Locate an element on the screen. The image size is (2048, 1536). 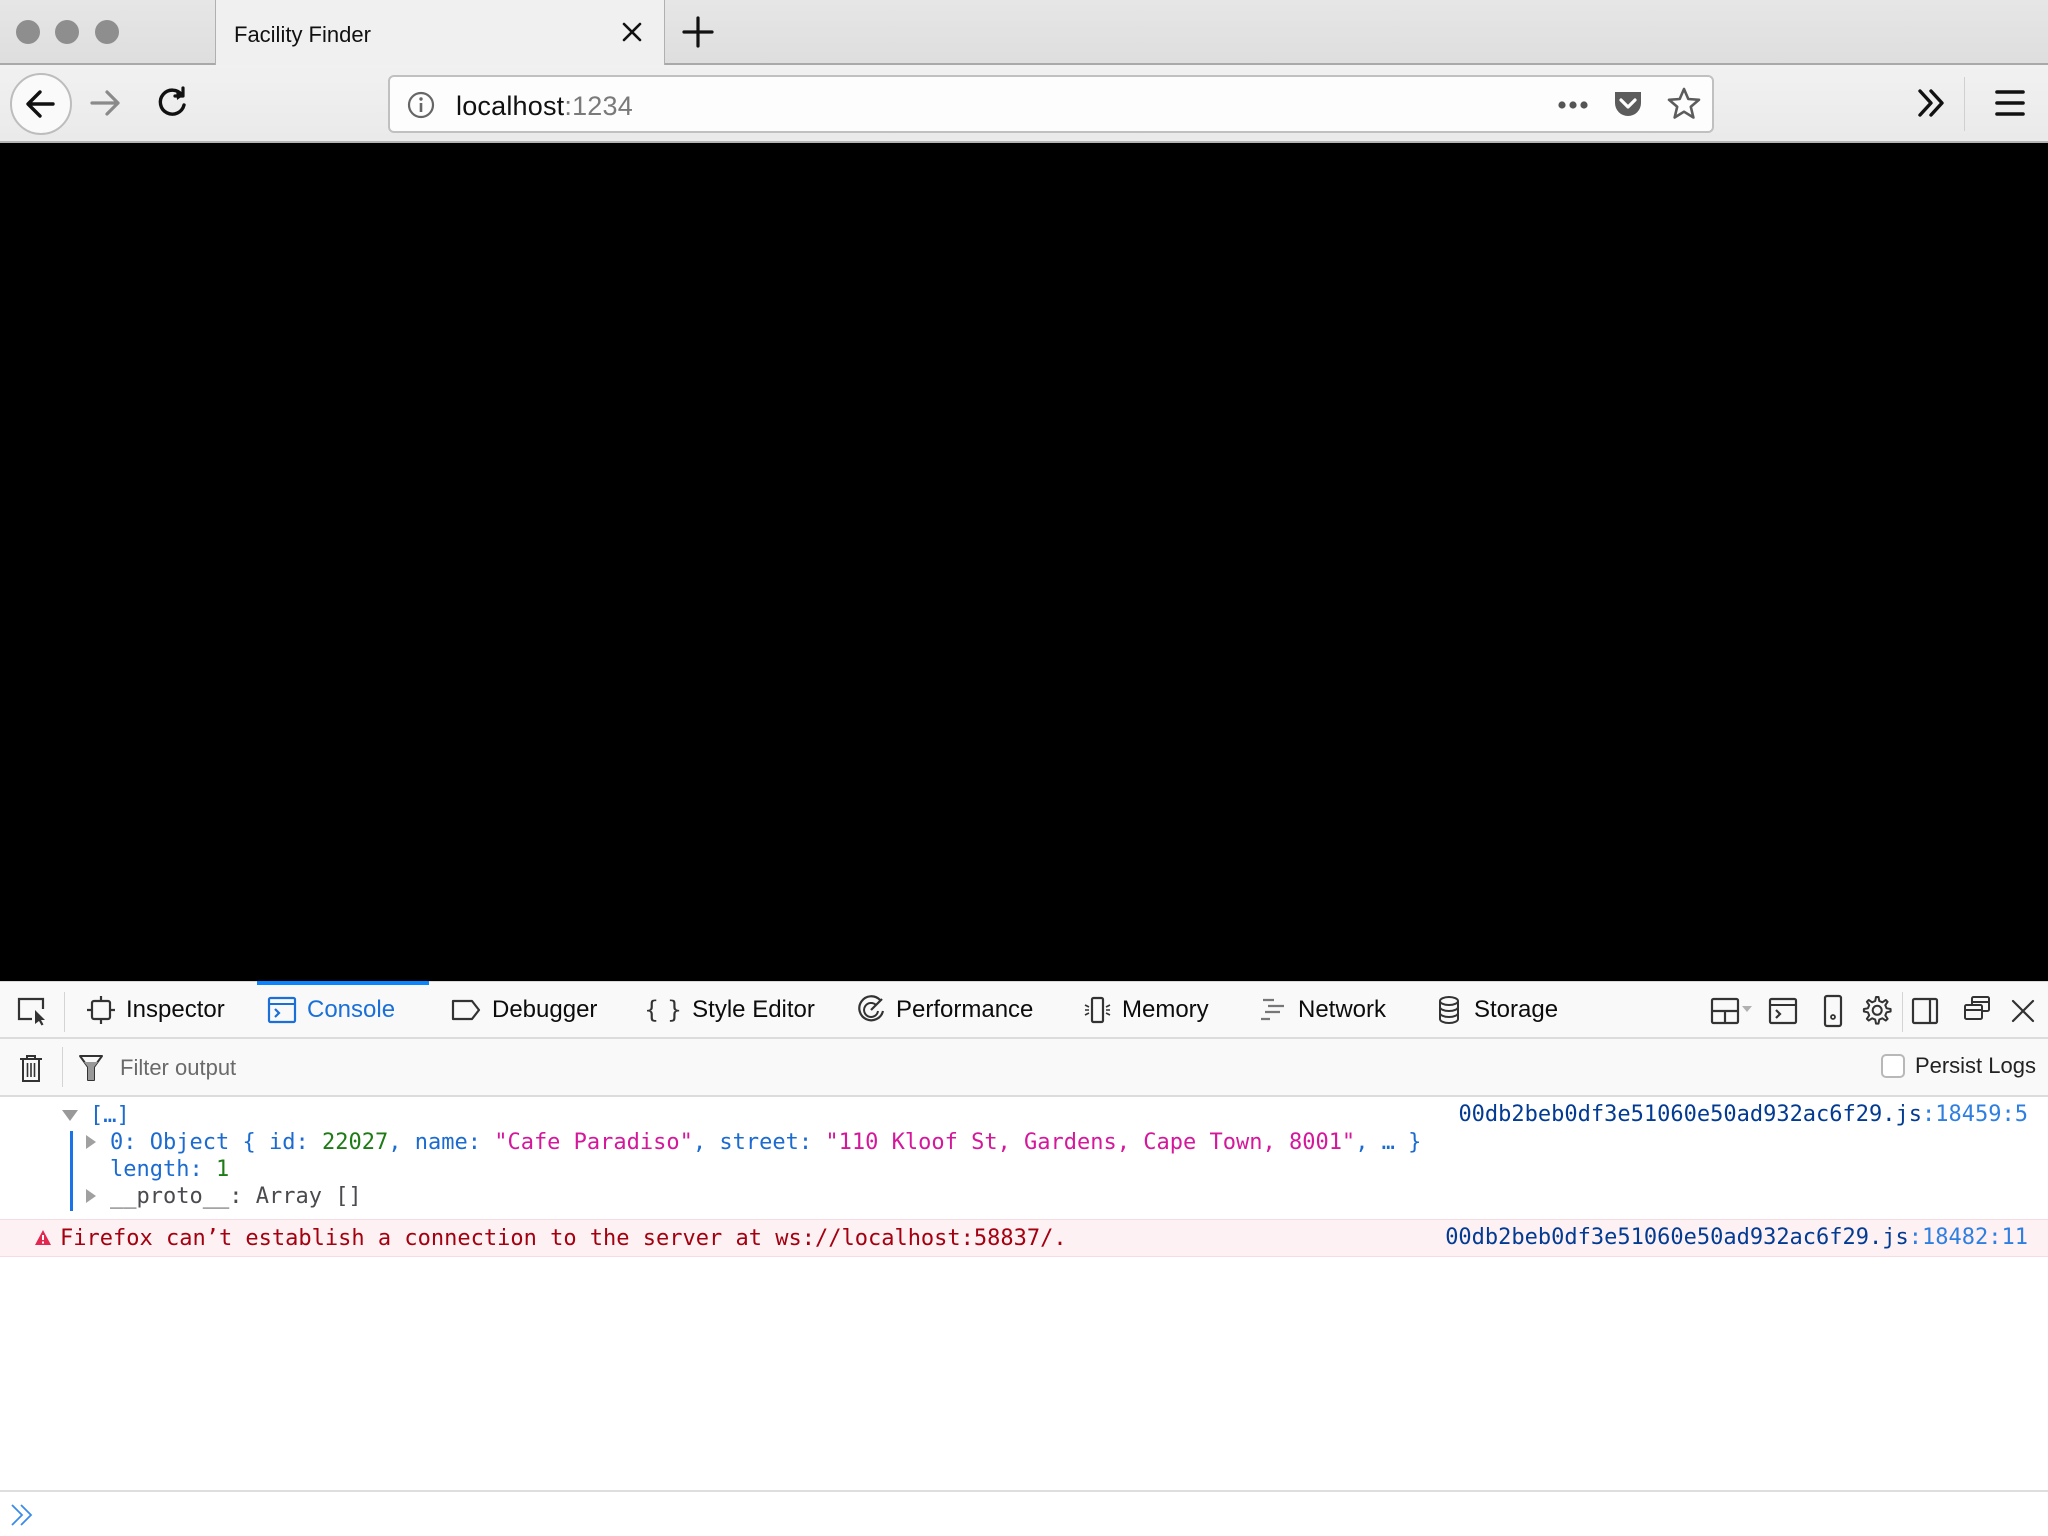
settings-gear-icon is located at coordinates (1876, 1012).